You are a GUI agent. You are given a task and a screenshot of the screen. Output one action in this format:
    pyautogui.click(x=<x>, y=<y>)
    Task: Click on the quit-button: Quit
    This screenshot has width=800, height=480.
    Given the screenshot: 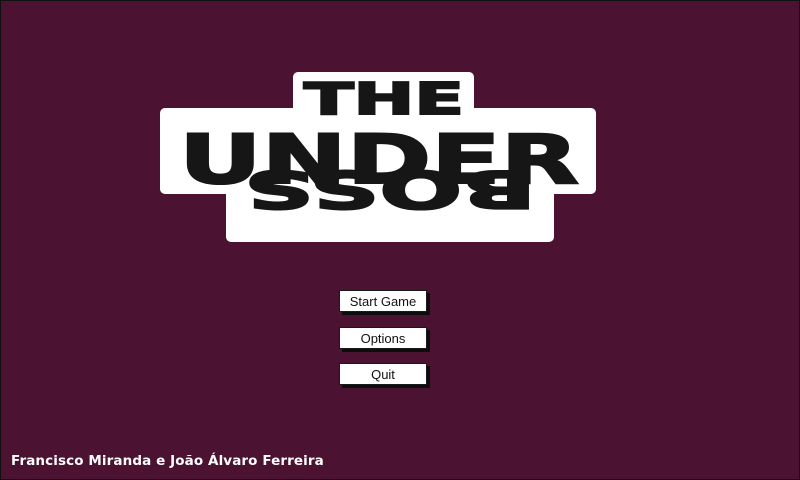 What is the action you would take?
    pyautogui.click(x=383, y=374)
    